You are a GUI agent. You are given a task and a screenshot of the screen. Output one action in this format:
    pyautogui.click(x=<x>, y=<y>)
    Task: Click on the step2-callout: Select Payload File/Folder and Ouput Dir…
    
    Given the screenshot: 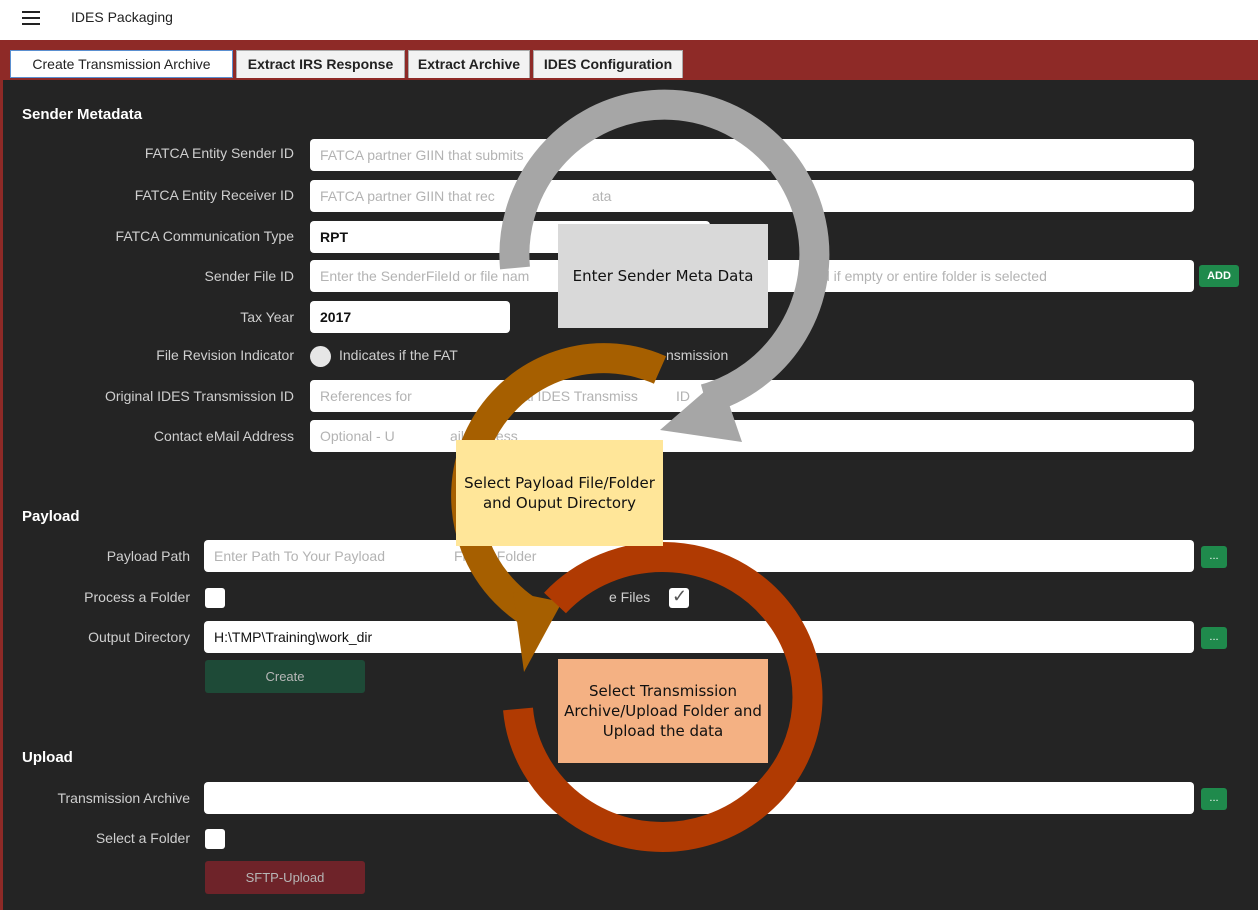 What is the action you would take?
    pyautogui.click(x=559, y=493)
    